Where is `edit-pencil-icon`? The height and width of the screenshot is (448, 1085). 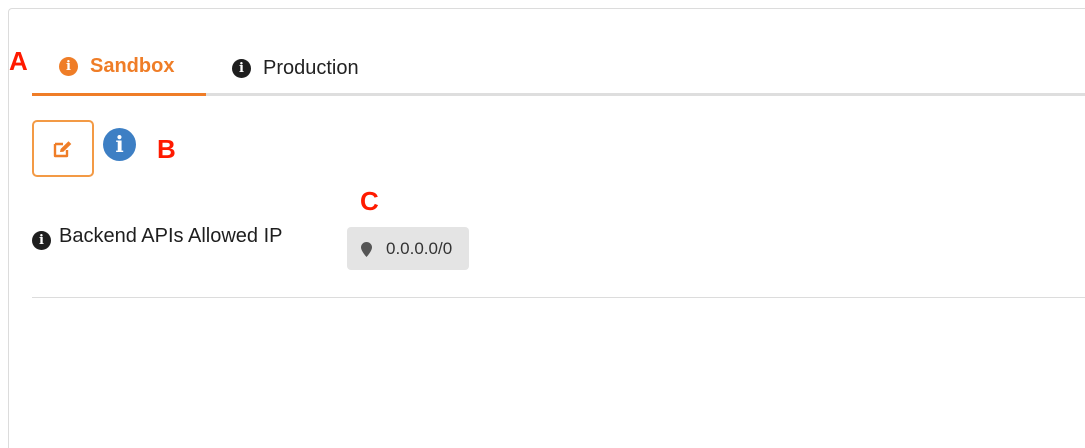
edit-pencil-icon is located at coordinates (62, 148).